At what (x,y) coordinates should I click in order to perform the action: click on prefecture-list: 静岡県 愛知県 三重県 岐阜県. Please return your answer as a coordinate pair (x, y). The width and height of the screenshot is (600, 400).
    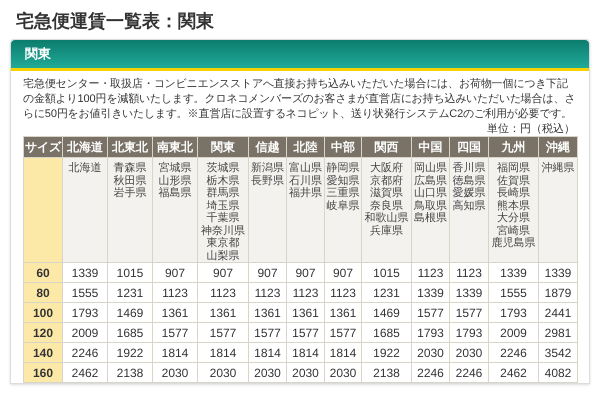
    Looking at the image, I should click on (343, 187).